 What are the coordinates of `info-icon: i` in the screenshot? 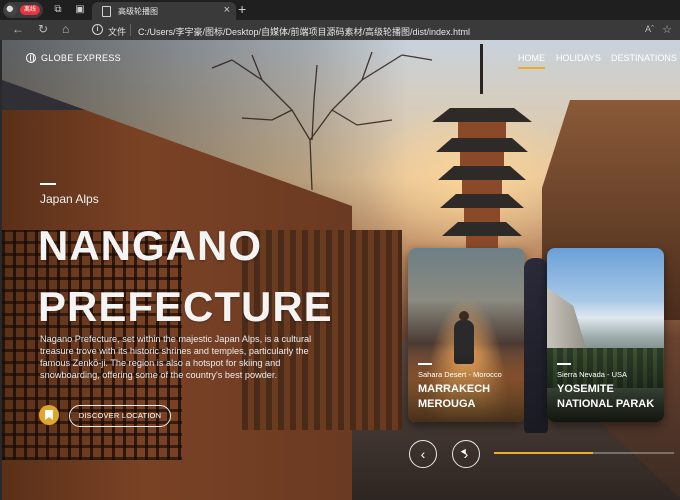 It's located at (97, 29).